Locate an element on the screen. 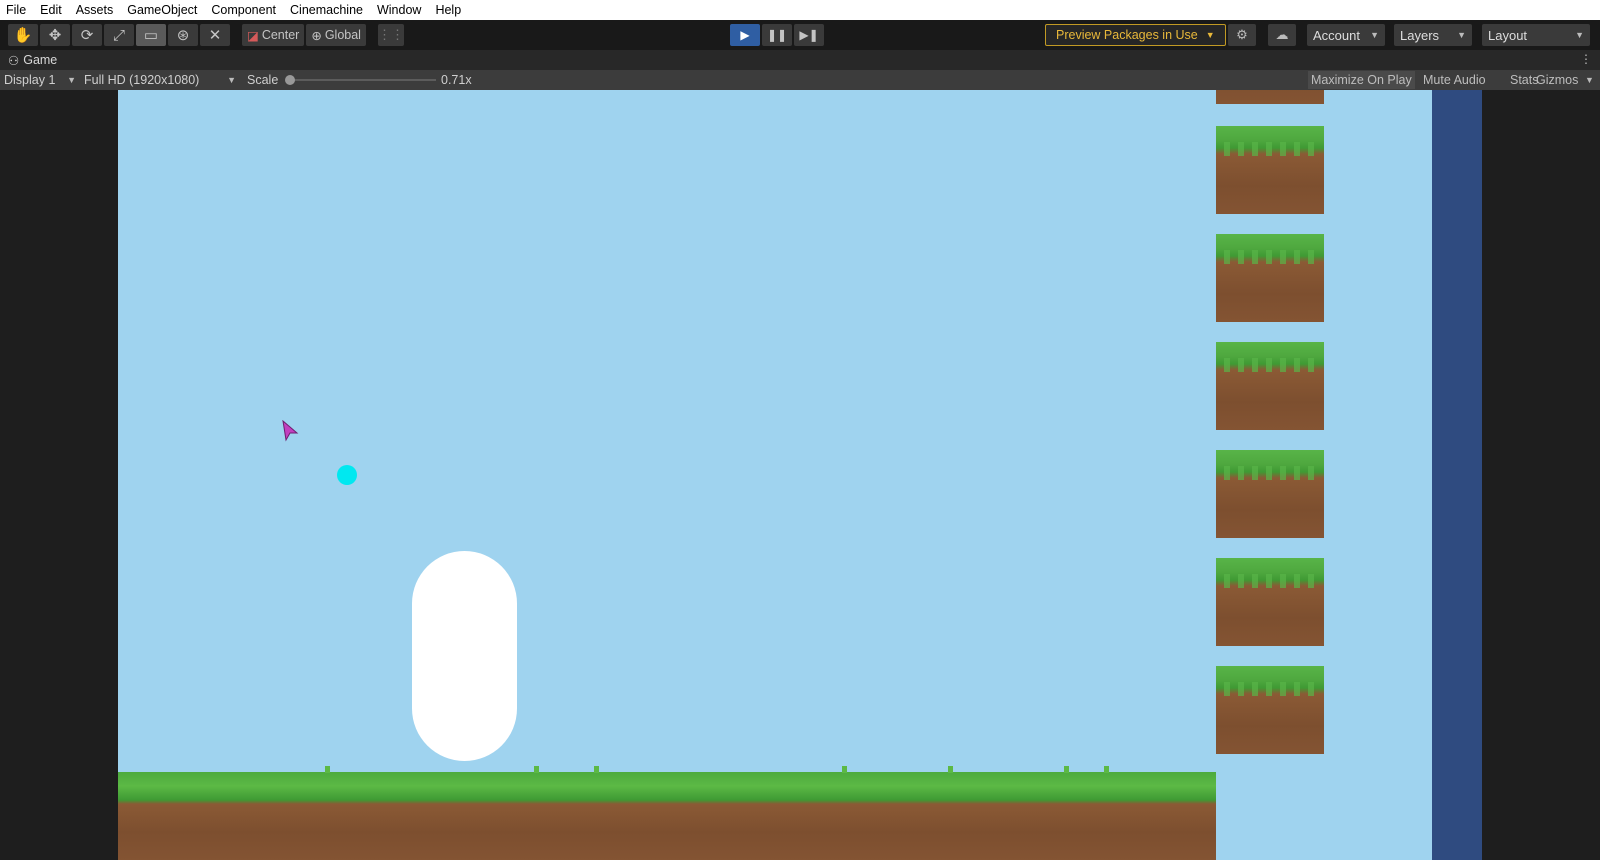 This screenshot has height=860, width=1600. play-icon: ▶ is located at coordinates (745, 35).